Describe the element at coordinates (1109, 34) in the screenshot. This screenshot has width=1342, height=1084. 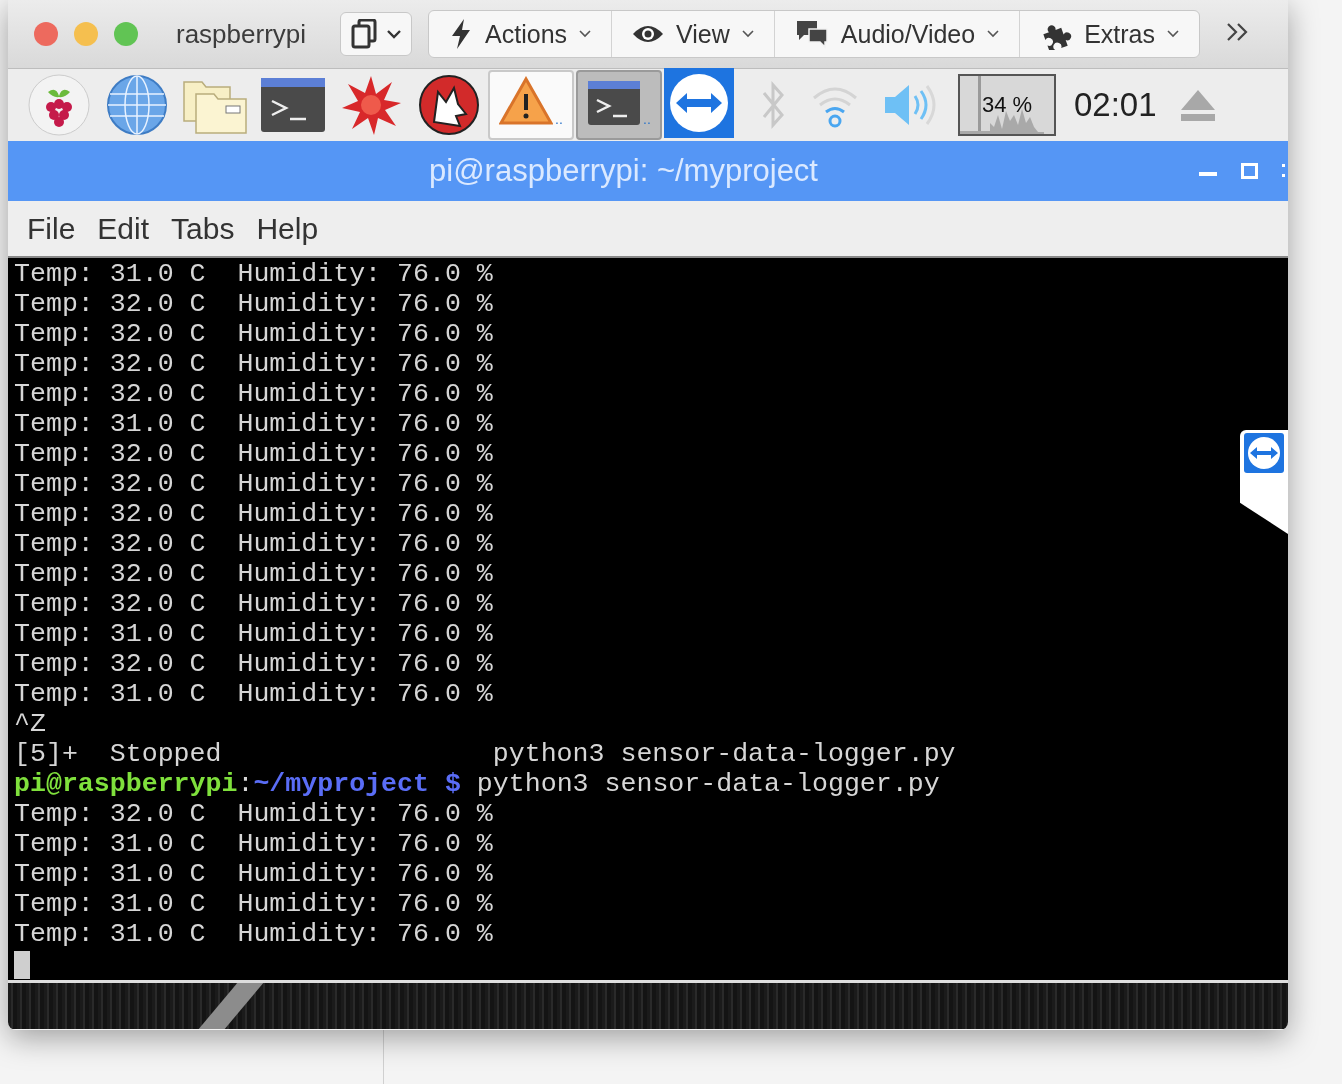
I see `toolbar-menu-button: Extras` at that location.